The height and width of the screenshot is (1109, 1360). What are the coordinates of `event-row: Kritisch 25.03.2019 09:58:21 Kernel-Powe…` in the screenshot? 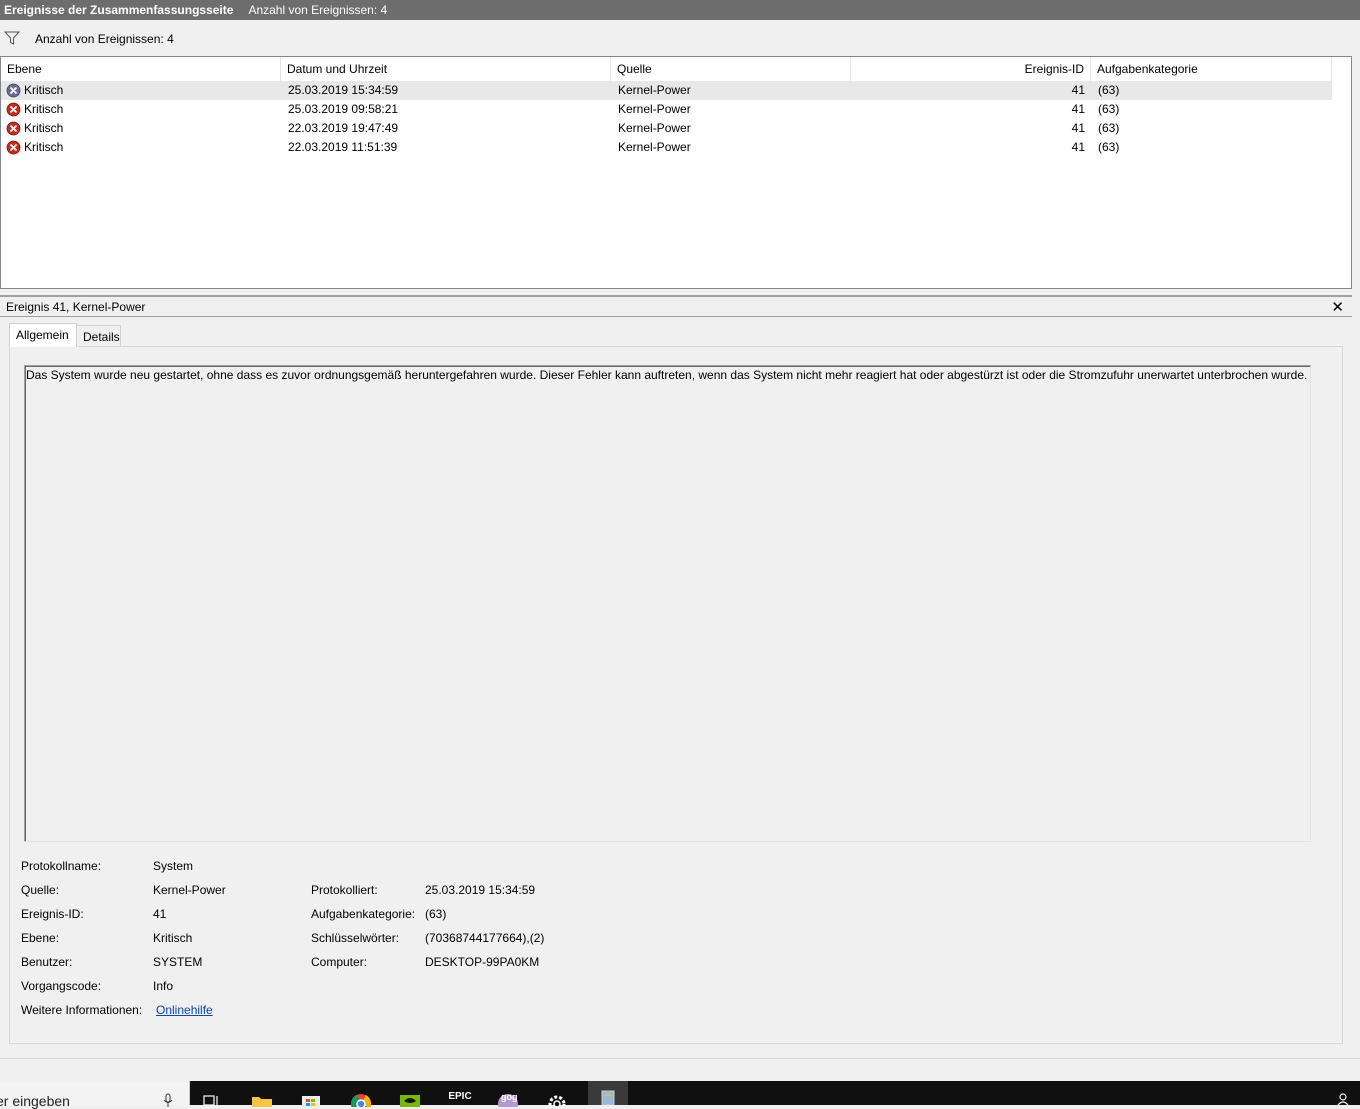 It's located at (666, 109).